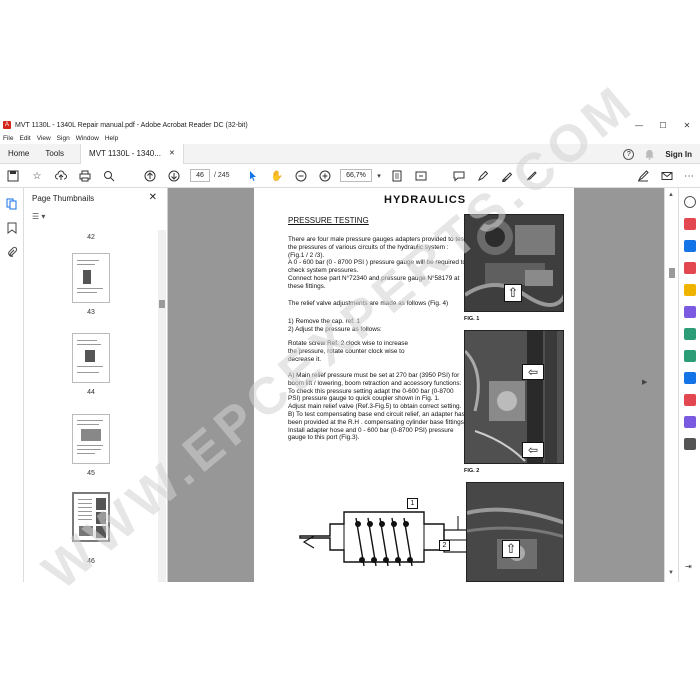 The height and width of the screenshot is (700, 700). I want to click on email-icon, so click(667, 176).